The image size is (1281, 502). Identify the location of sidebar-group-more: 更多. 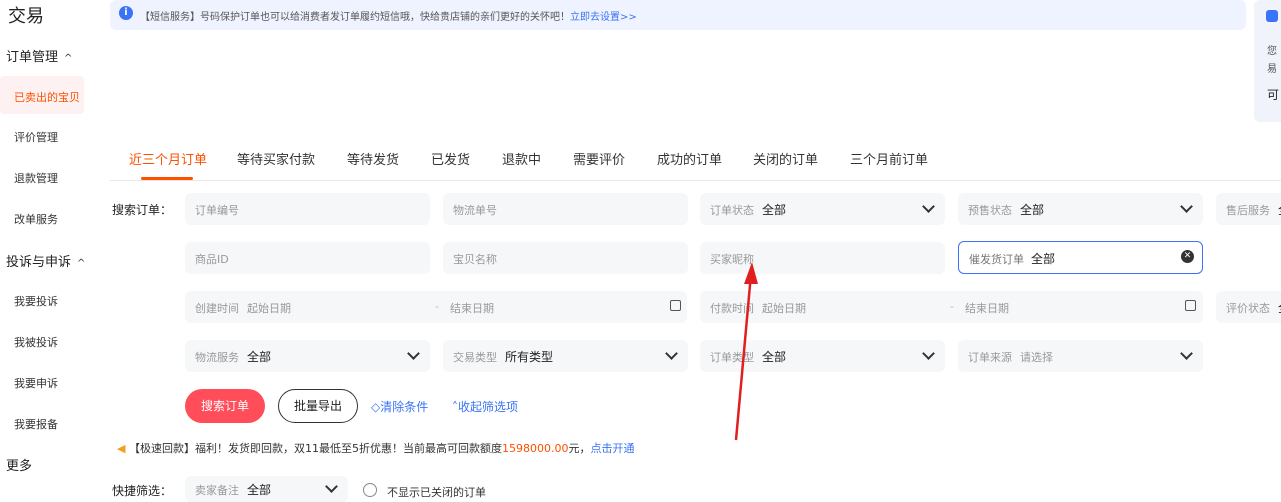
(19, 464).